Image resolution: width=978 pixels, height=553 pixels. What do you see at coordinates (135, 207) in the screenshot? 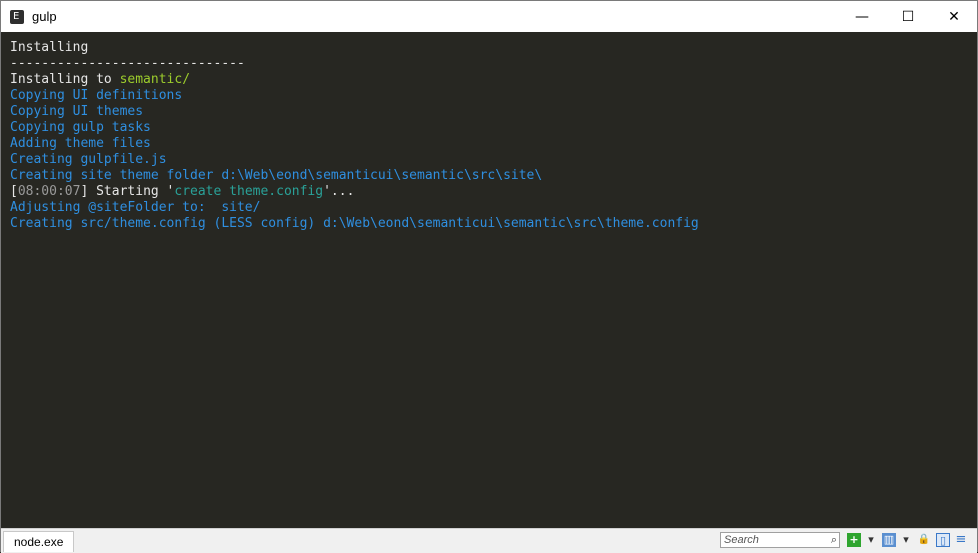
I see `console-text: Adjusting @siteFolder to: site/` at bounding box center [135, 207].